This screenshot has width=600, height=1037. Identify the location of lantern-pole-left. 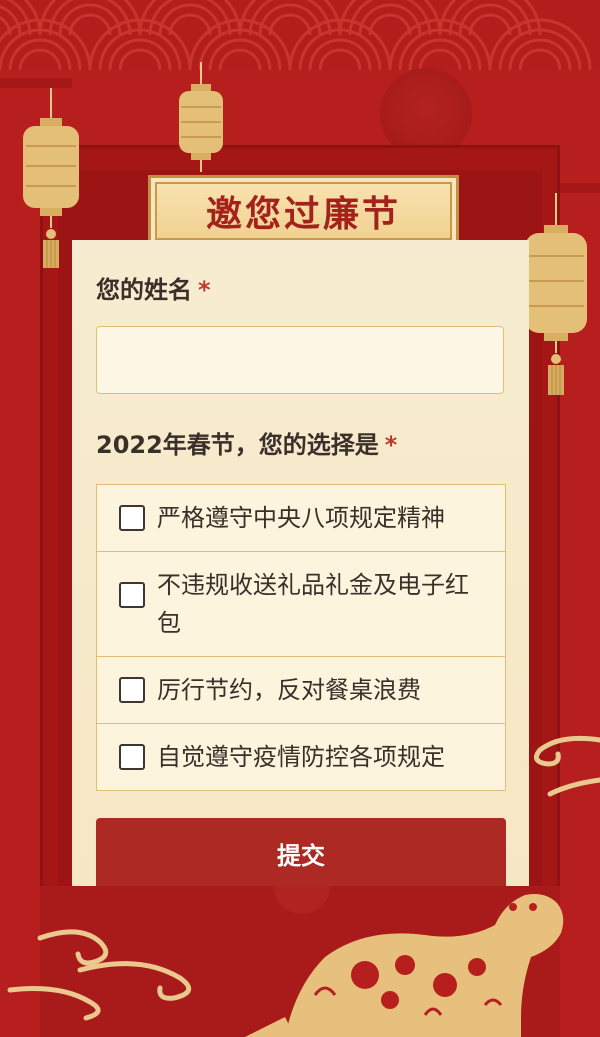
(36, 83).